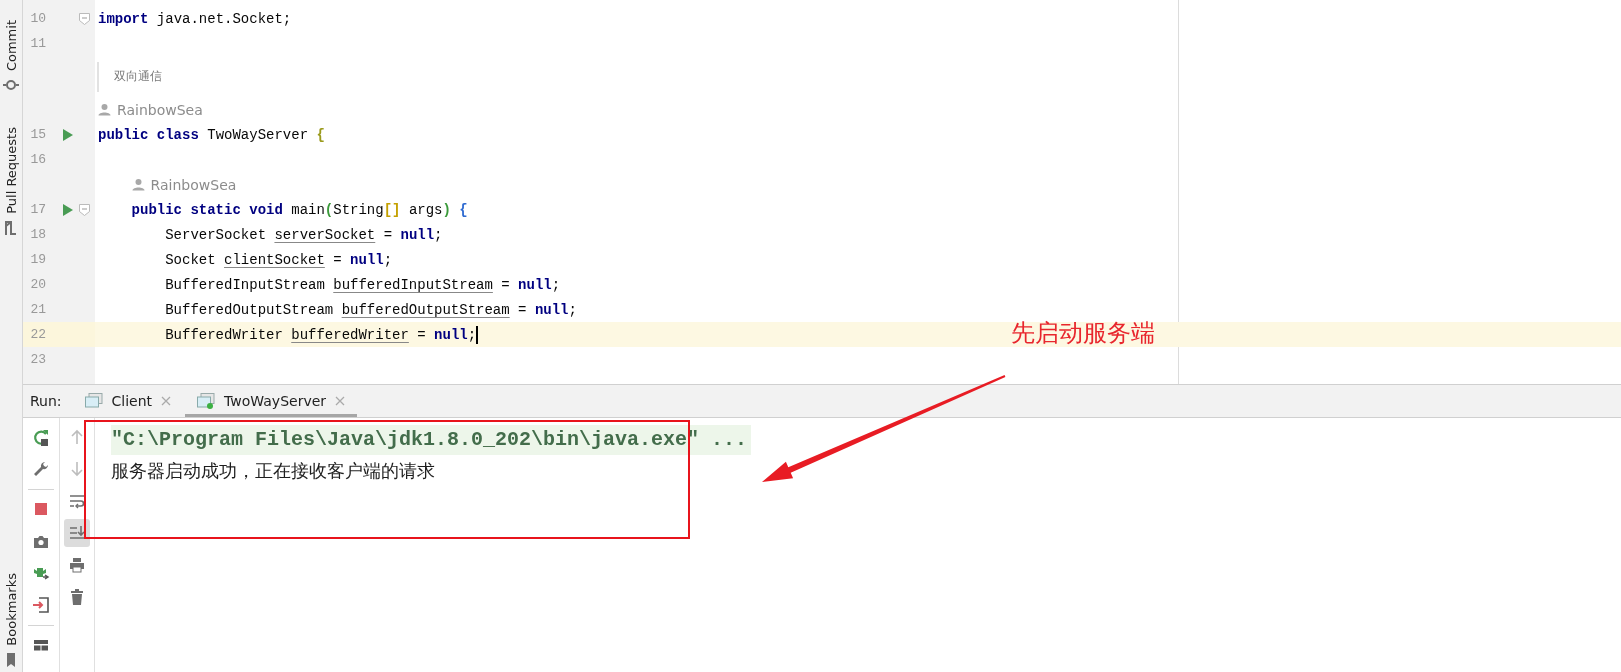  I want to click on line-number: 19, so click(37, 259).